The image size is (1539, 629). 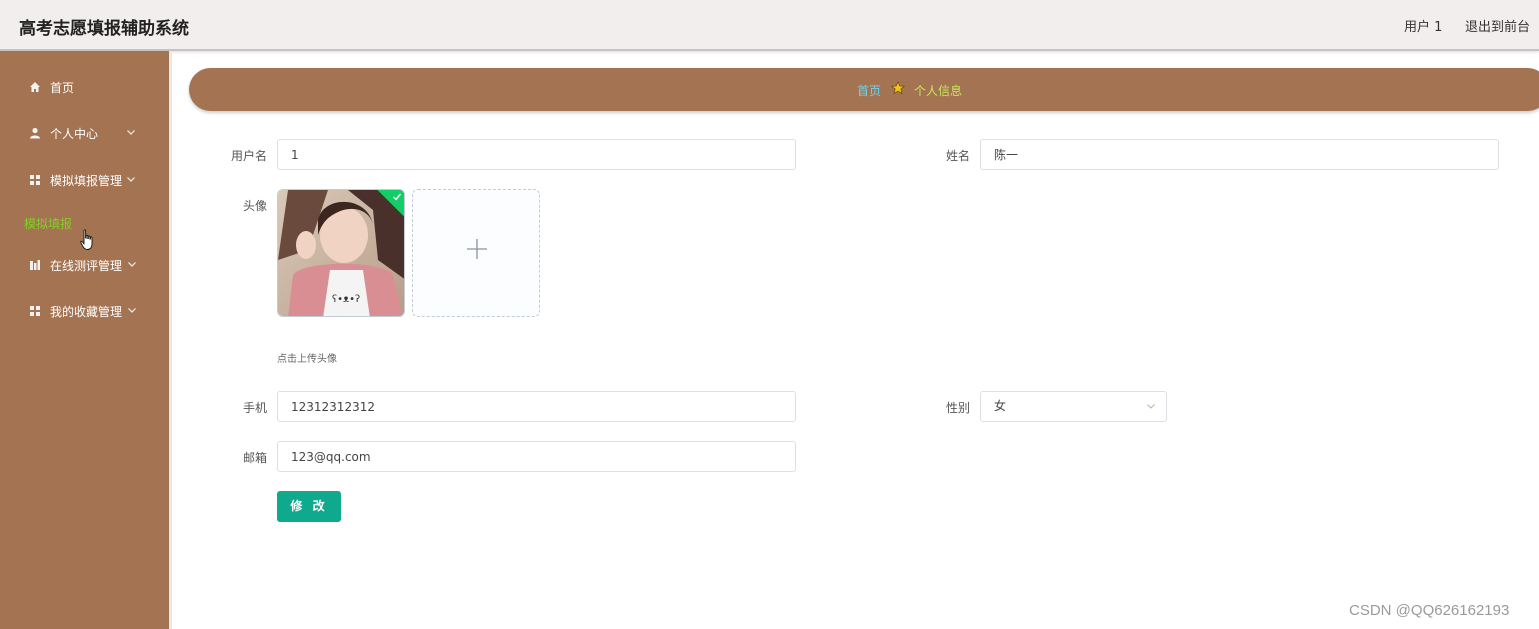 What do you see at coordinates (48, 223) in the screenshot?
I see `sidebar-subitem-mock-filling: 模拟填报` at bounding box center [48, 223].